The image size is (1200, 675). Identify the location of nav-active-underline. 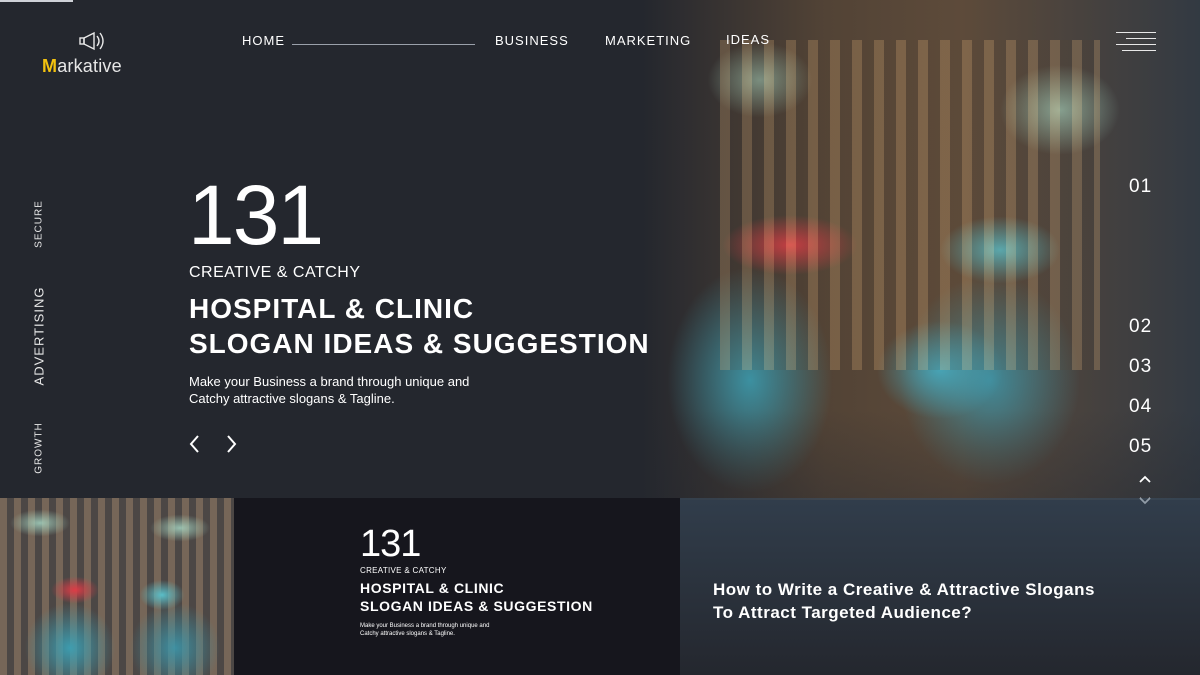
(383, 44).